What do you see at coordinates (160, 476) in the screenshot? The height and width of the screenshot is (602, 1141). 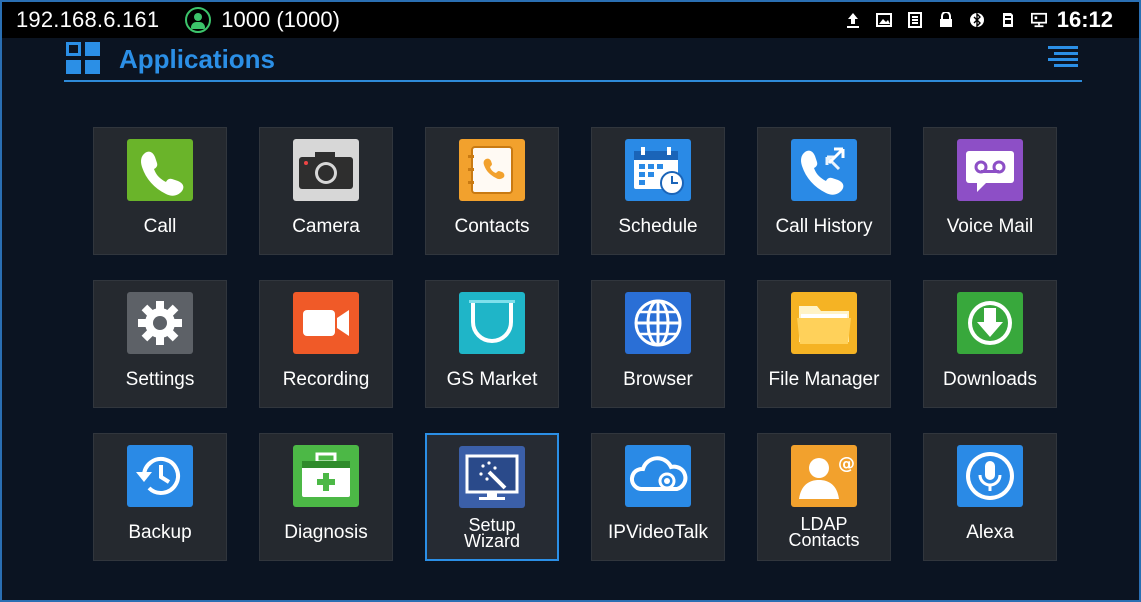 I see `backup-restore-icon` at bounding box center [160, 476].